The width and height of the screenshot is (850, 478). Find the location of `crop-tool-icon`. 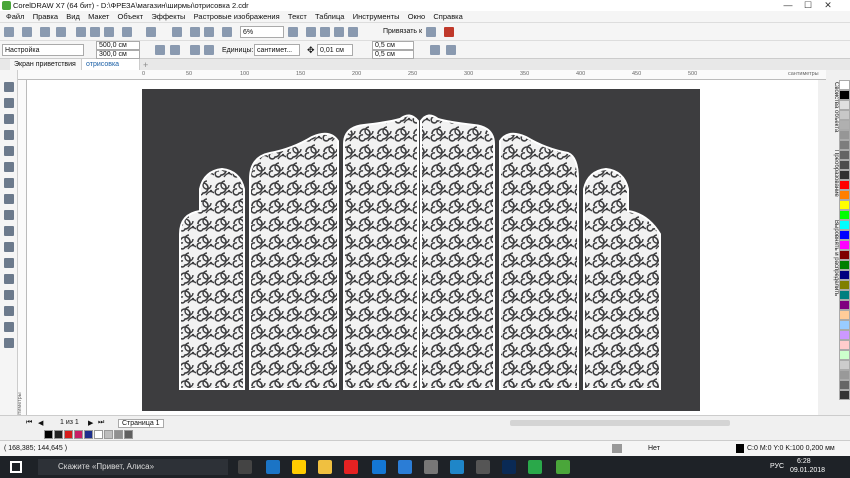

crop-tool-icon is located at coordinates (9, 119).